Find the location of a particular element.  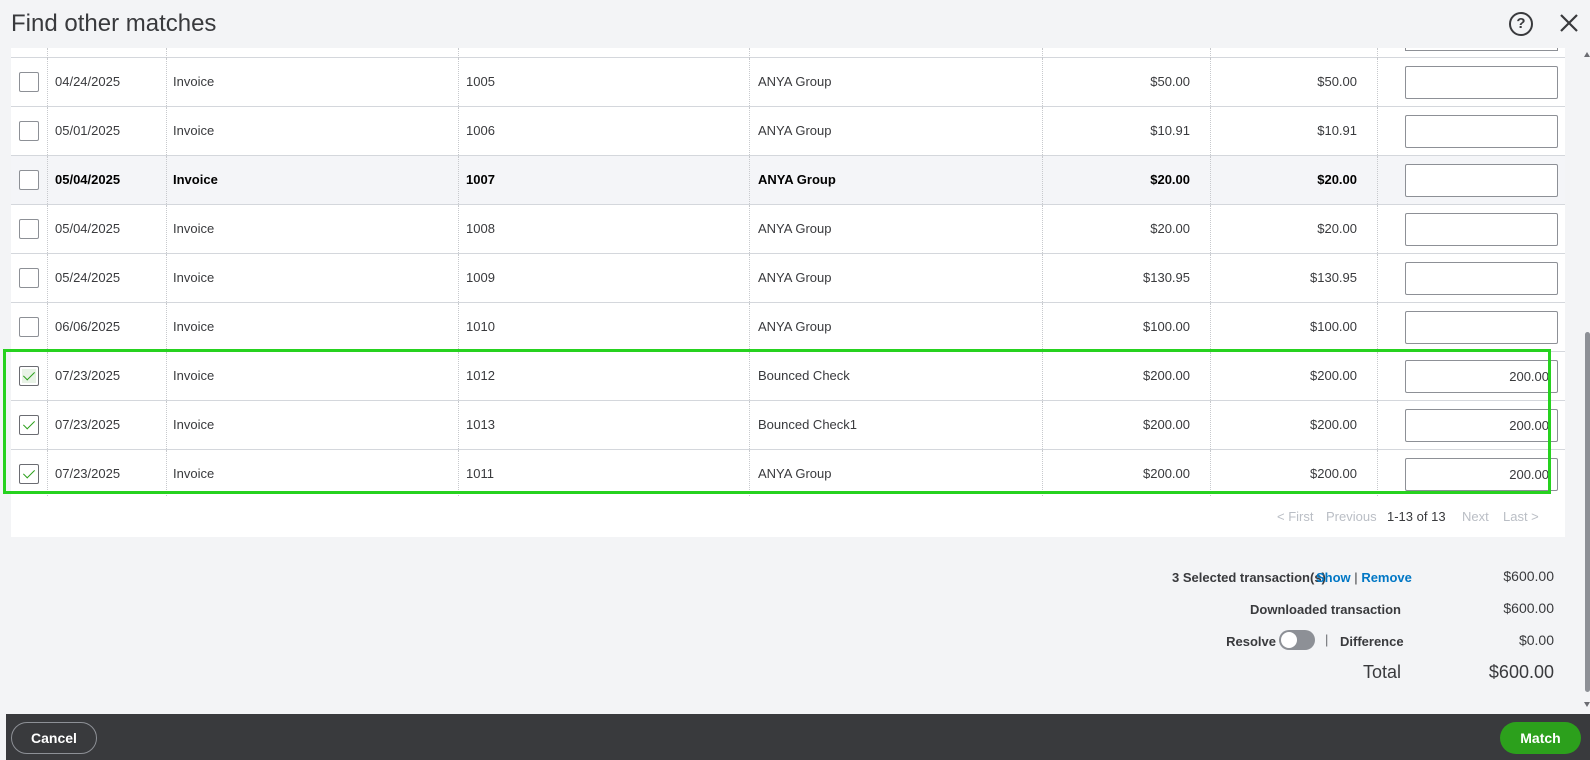

scrollbar-thumb is located at coordinates (1587, 512).